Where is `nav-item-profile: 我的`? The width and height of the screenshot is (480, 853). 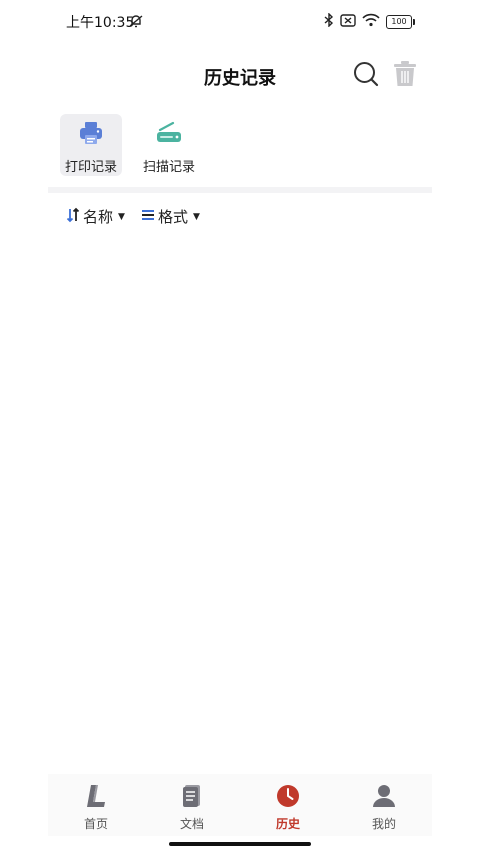
nav-item-profile: 我的 is located at coordinates (384, 805).